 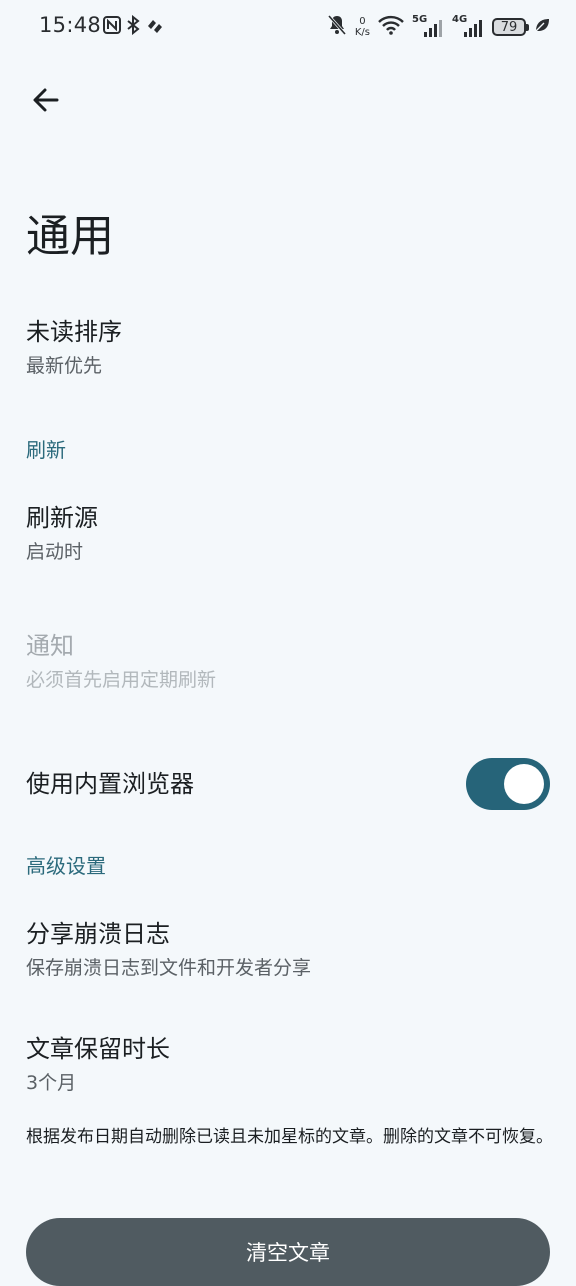 What do you see at coordinates (288, 348) in the screenshot?
I see `setting-unread-sort: 未读排序 最新优先` at bounding box center [288, 348].